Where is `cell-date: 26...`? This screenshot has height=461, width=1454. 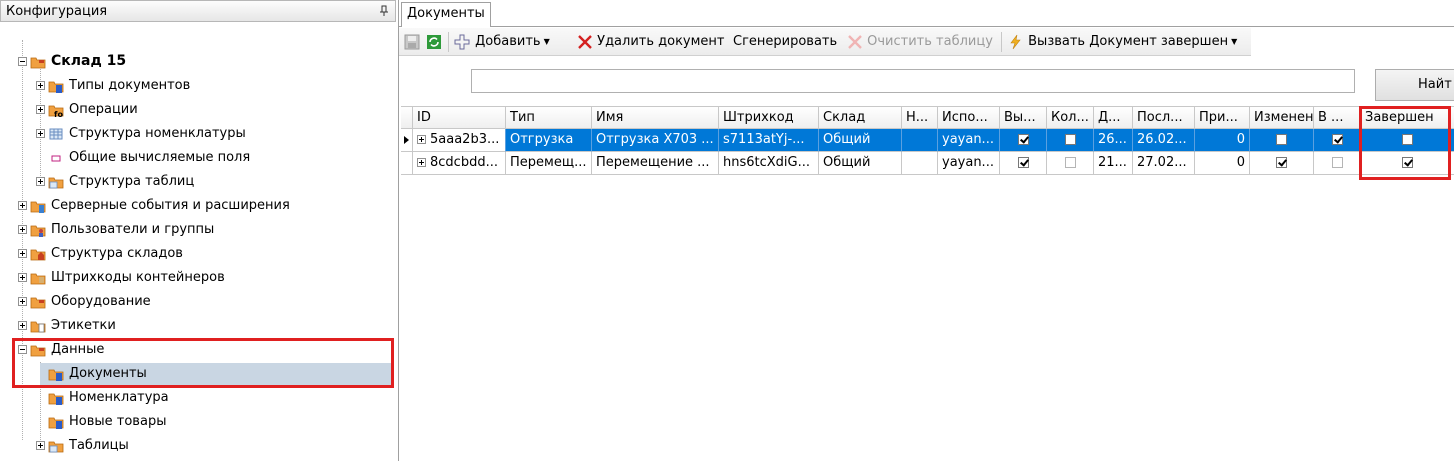 cell-date: 26... is located at coordinates (1113, 140).